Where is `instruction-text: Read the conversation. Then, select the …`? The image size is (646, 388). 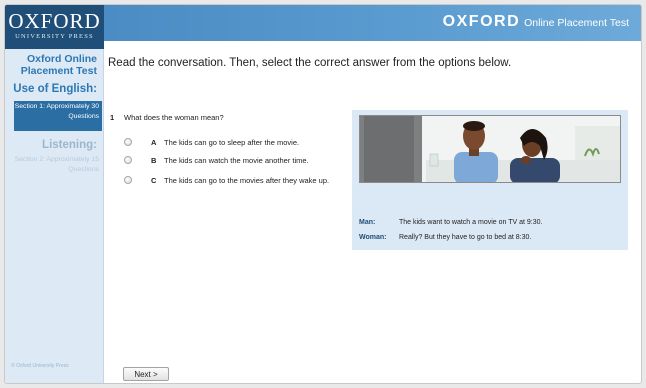 instruction-text: Read the conversation. Then, select the … is located at coordinates (310, 63).